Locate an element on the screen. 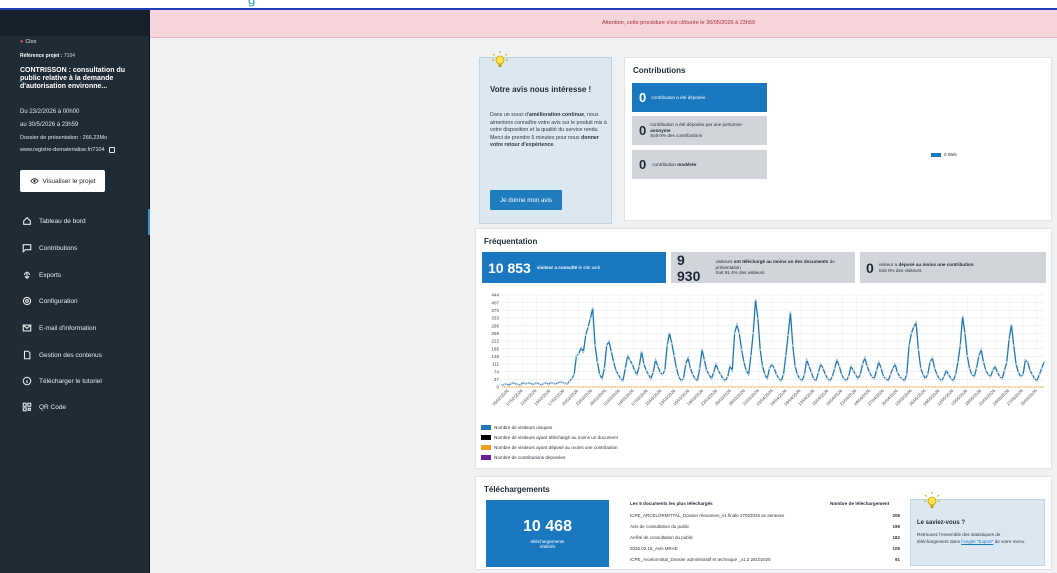 This screenshot has height=573, width=1057. document-row: Arrêté de consultation du public 182 is located at coordinates (765, 537).